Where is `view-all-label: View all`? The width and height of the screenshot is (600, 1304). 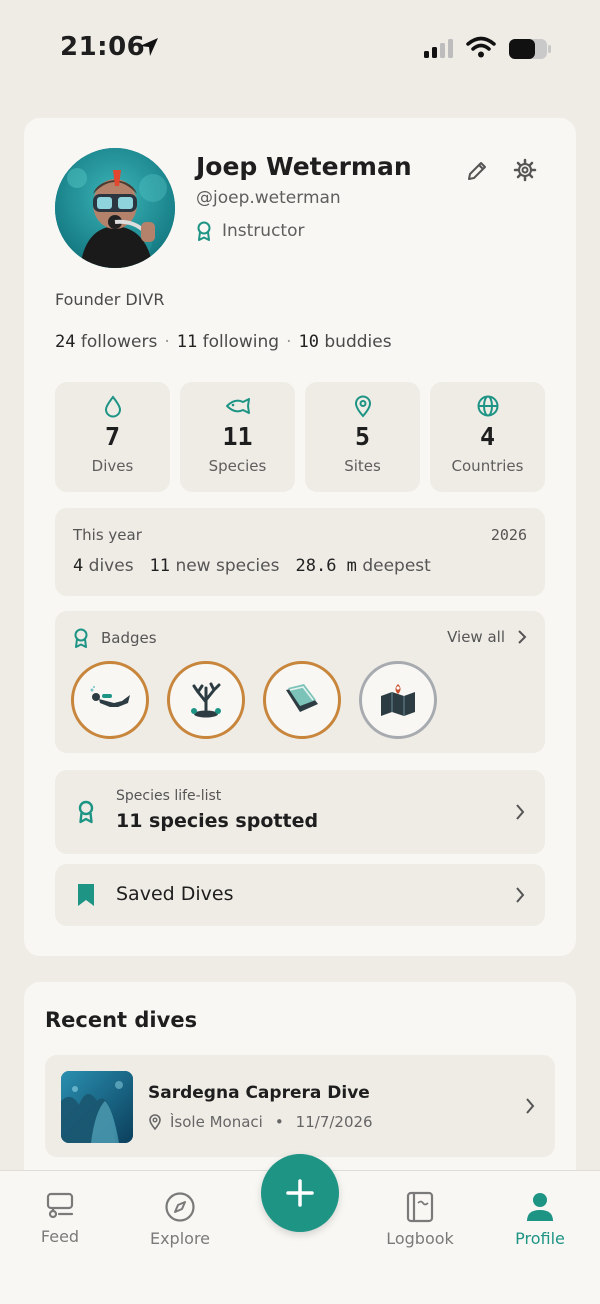 view-all-label: View all is located at coordinates (476, 637).